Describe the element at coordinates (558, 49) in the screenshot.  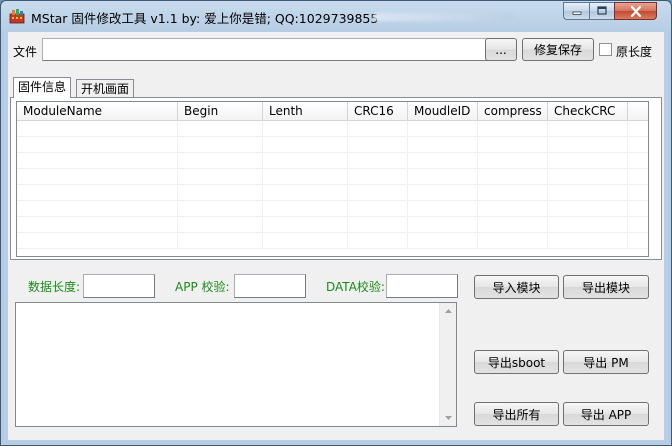
I see `repair-save-button: 修复保存` at that location.